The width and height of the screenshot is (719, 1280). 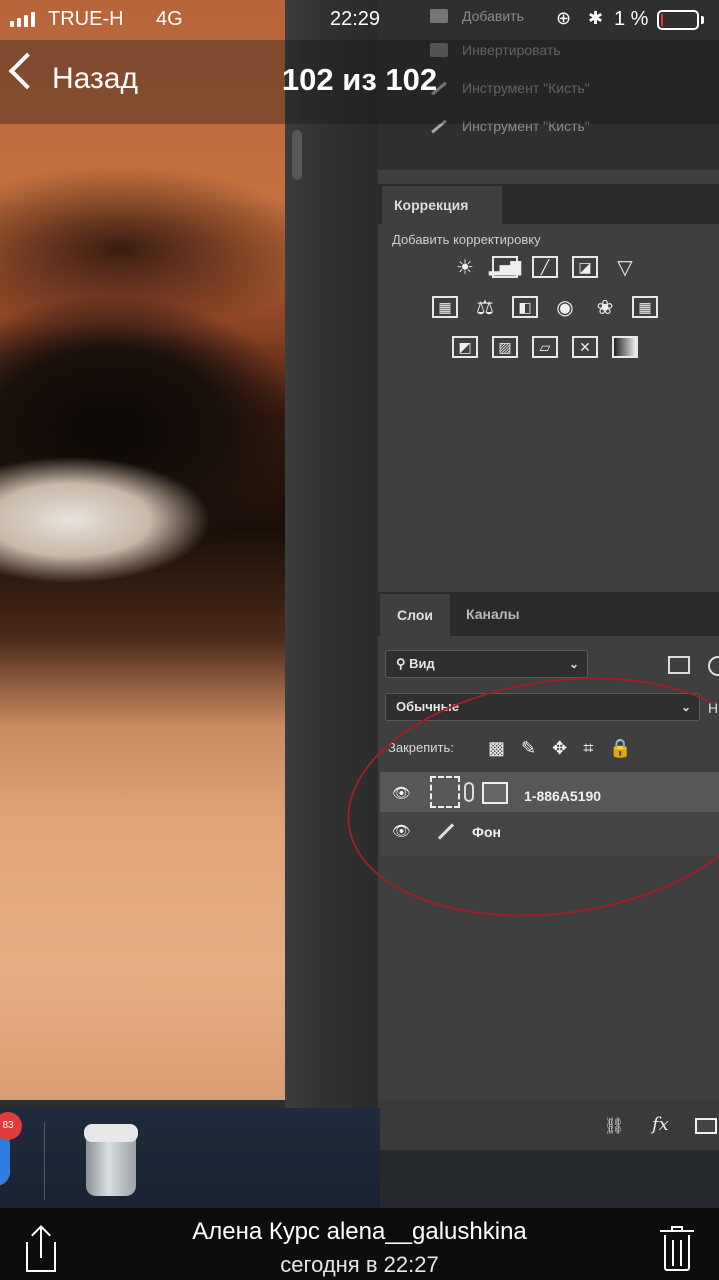 I want to click on tab-layers: Слои, so click(x=415, y=615).